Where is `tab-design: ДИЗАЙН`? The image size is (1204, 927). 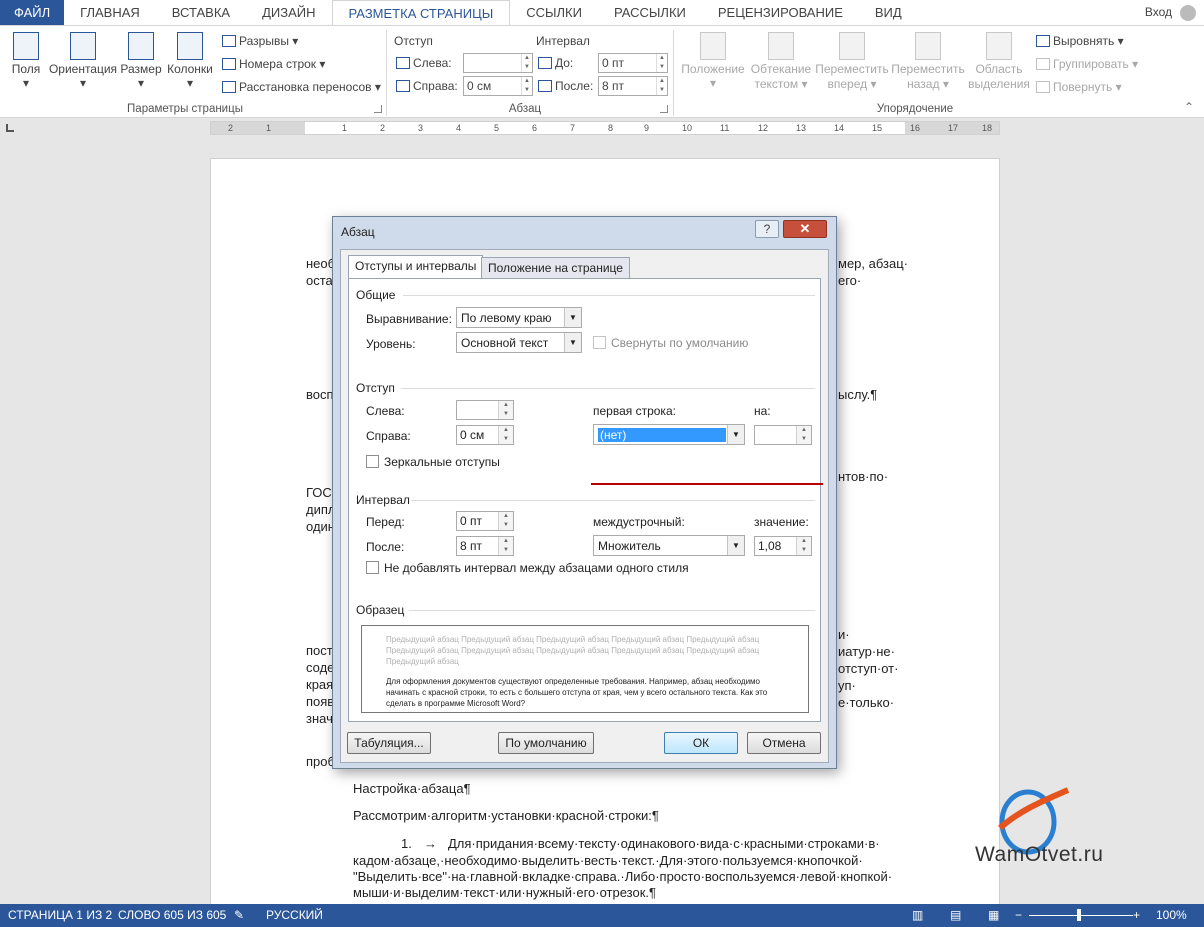
tab-design: ДИЗАЙН is located at coordinates (288, 12).